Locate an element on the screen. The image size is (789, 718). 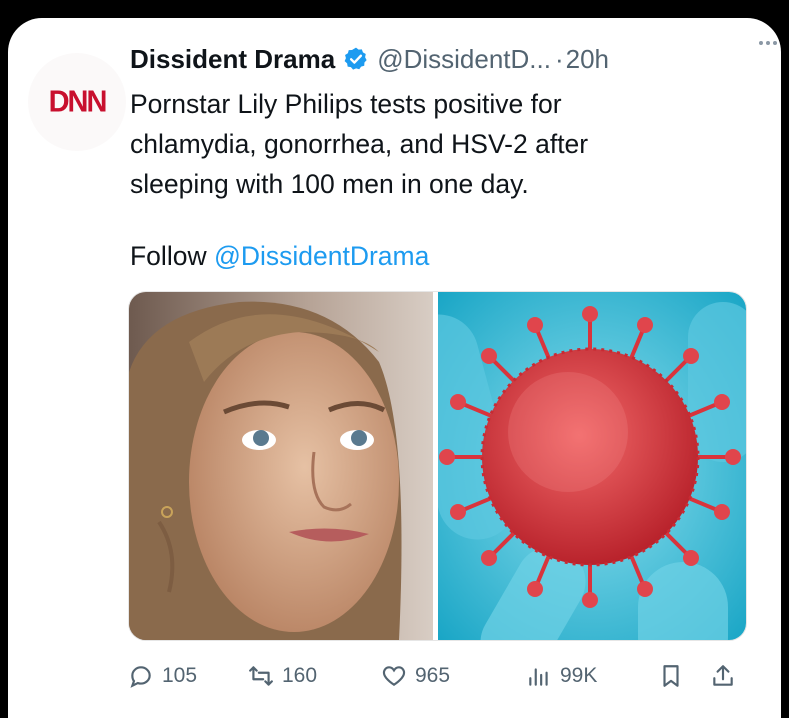
follow-line: Follow @DissidentDrama is located at coordinates (279, 256).